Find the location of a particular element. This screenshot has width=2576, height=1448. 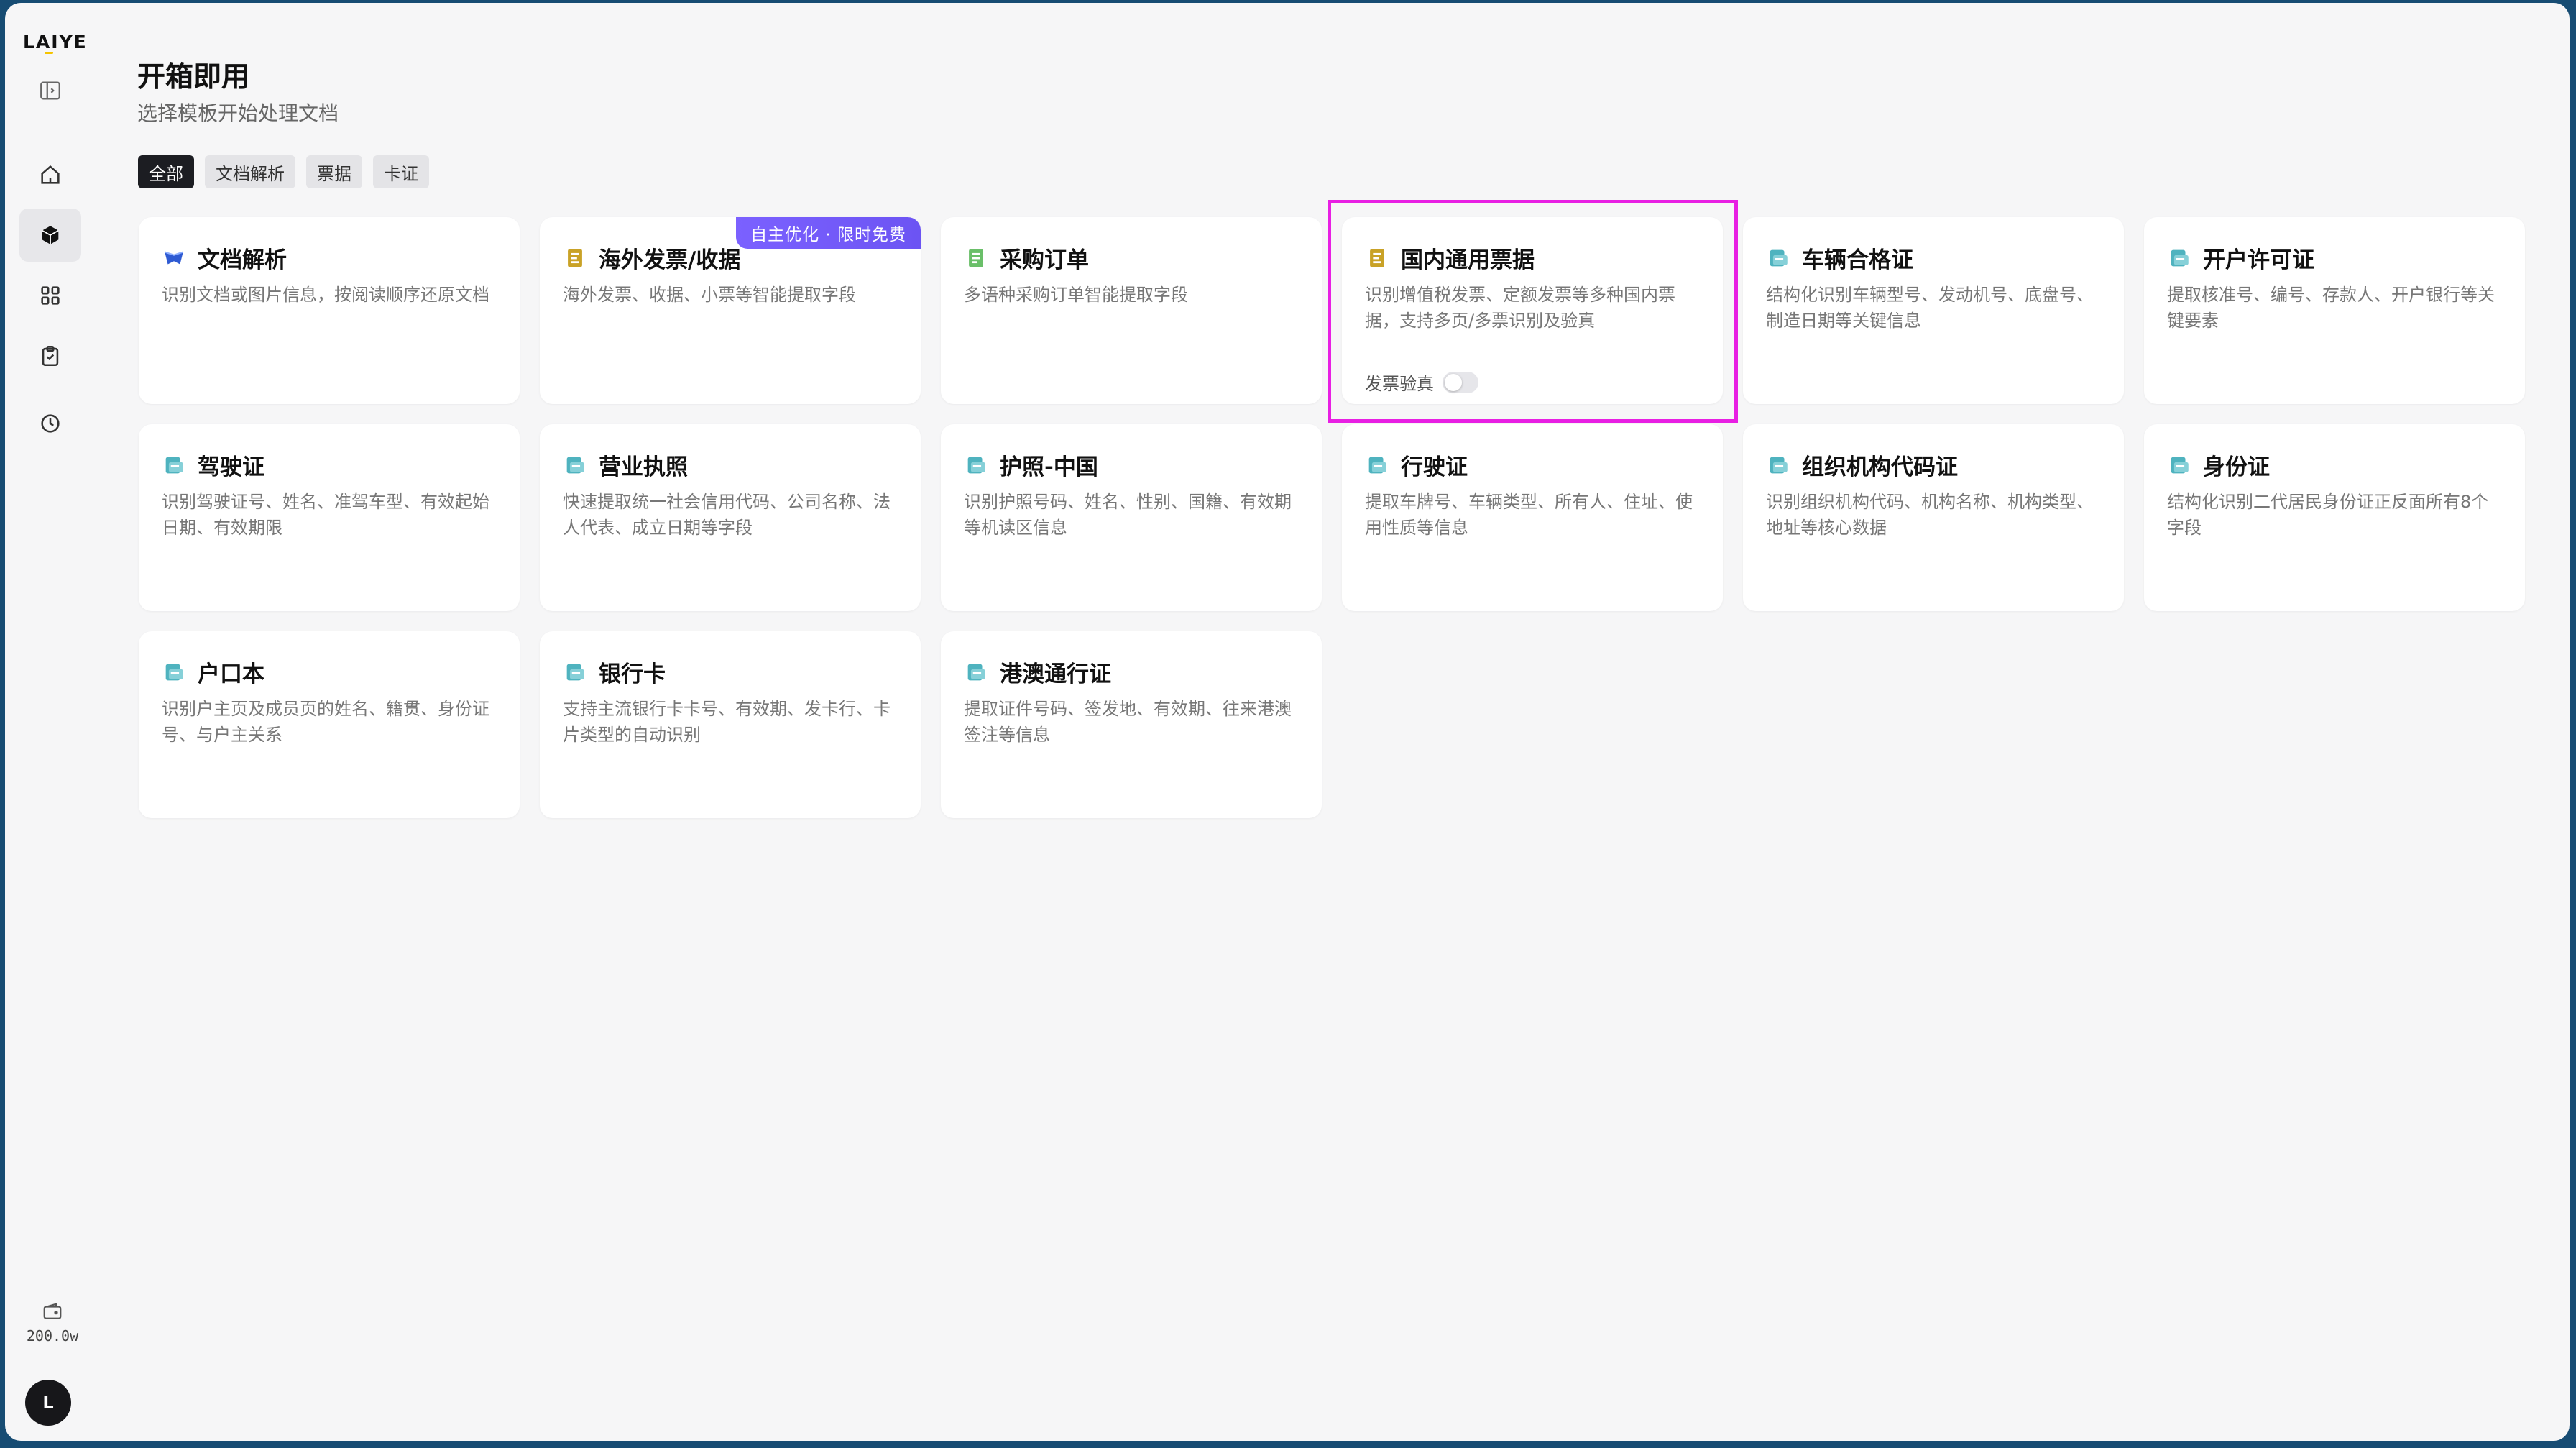

card-title: 开户许可证 is located at coordinates (2258, 260).